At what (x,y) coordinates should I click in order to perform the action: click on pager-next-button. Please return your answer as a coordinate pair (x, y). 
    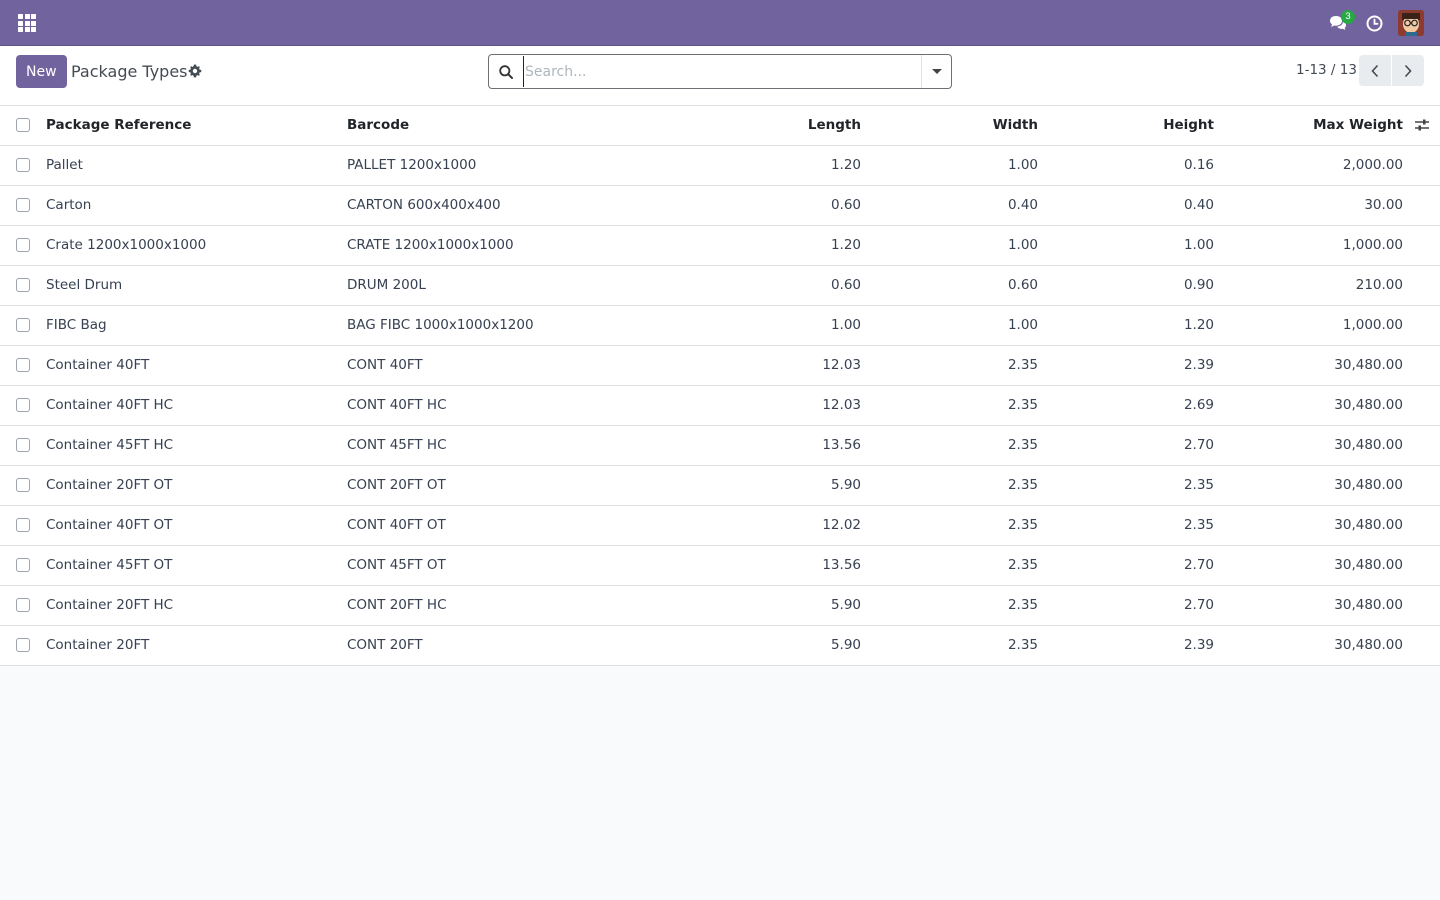
    Looking at the image, I should click on (1408, 70).